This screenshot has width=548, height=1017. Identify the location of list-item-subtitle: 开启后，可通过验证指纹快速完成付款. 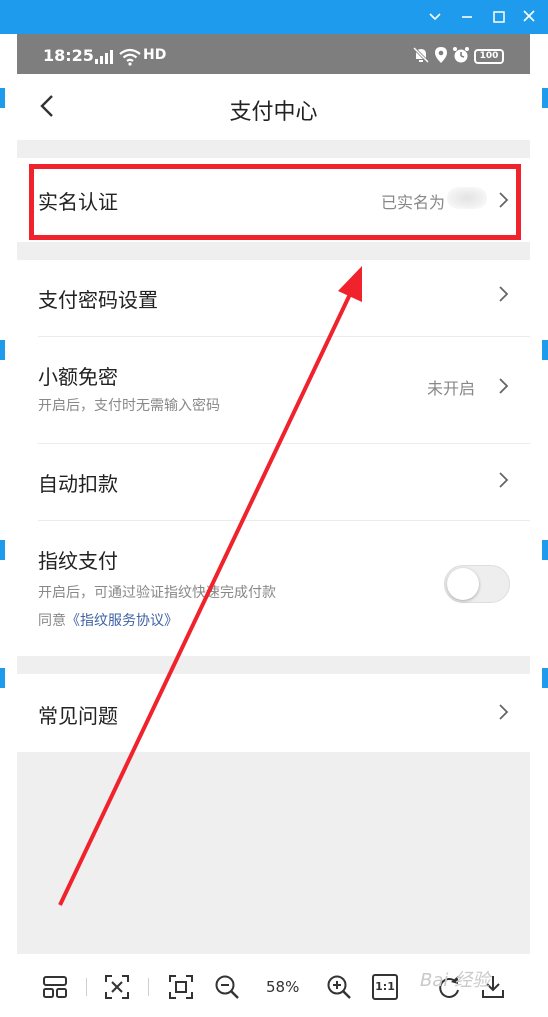
(157, 593).